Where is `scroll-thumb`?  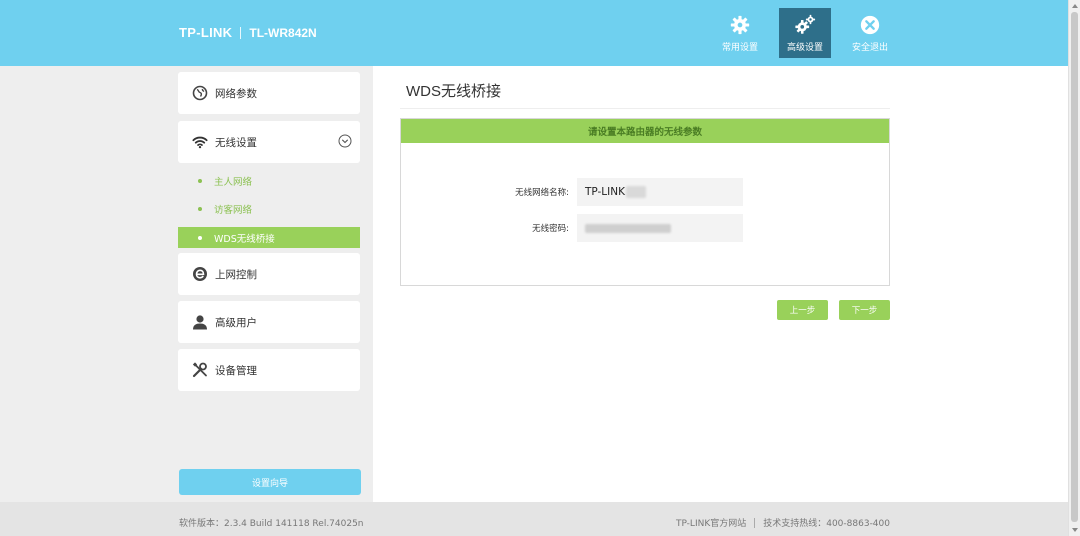 scroll-thumb is located at coordinates (1074, 267).